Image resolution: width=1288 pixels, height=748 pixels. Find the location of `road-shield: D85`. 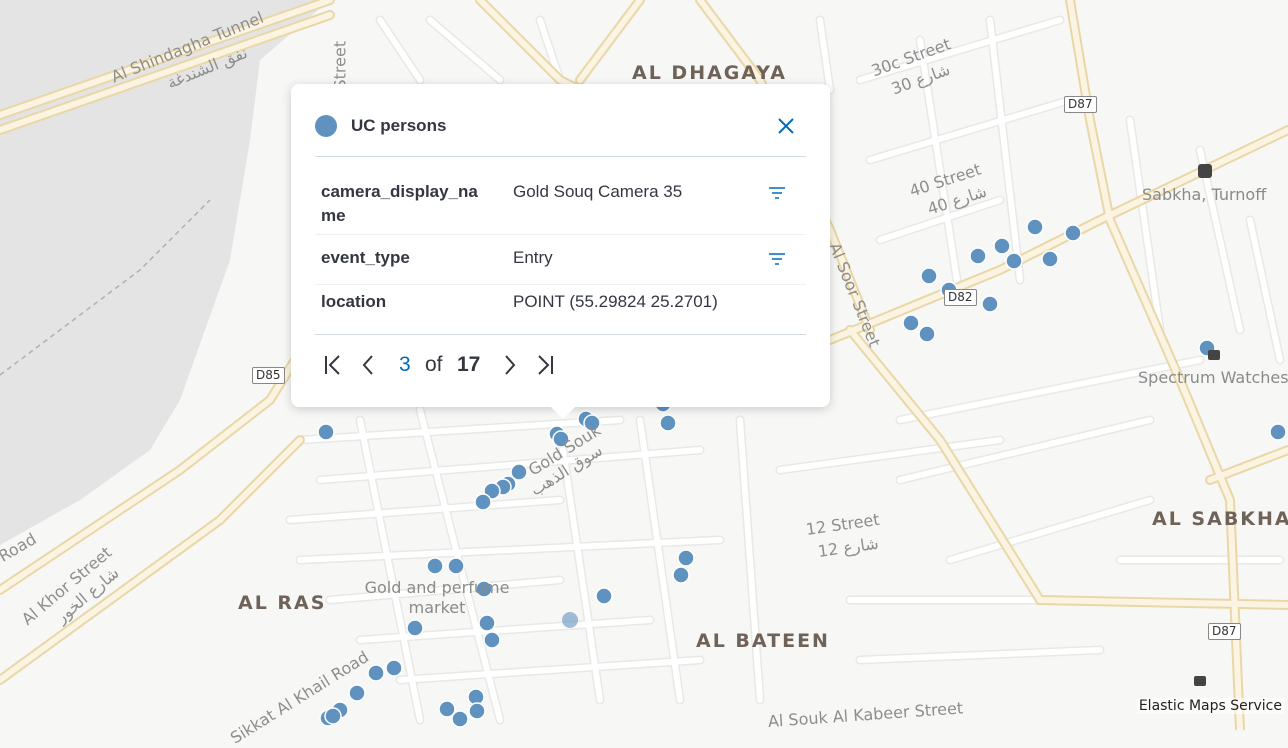

road-shield: D85 is located at coordinates (268, 375).